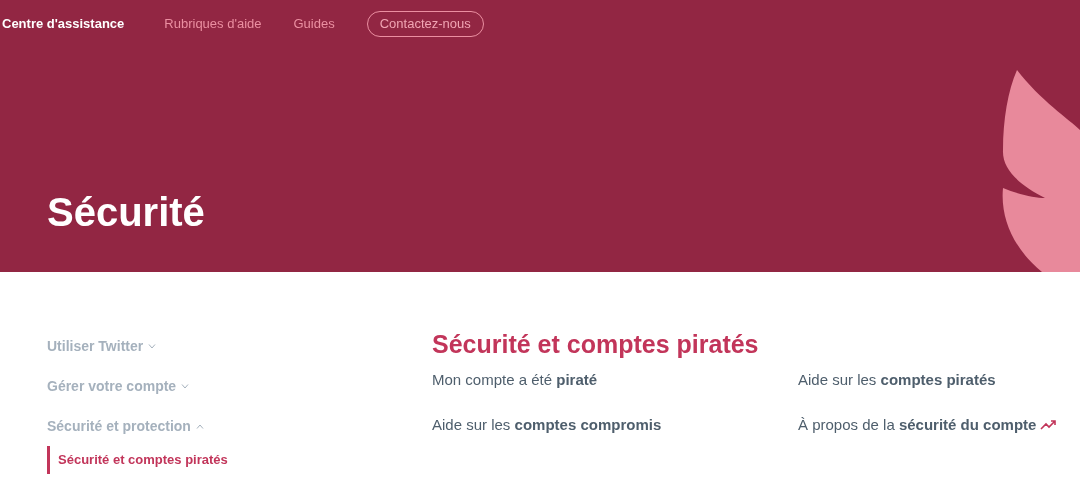  What do you see at coordinates (314, 24) in the screenshot?
I see `nav-link: Guides` at bounding box center [314, 24].